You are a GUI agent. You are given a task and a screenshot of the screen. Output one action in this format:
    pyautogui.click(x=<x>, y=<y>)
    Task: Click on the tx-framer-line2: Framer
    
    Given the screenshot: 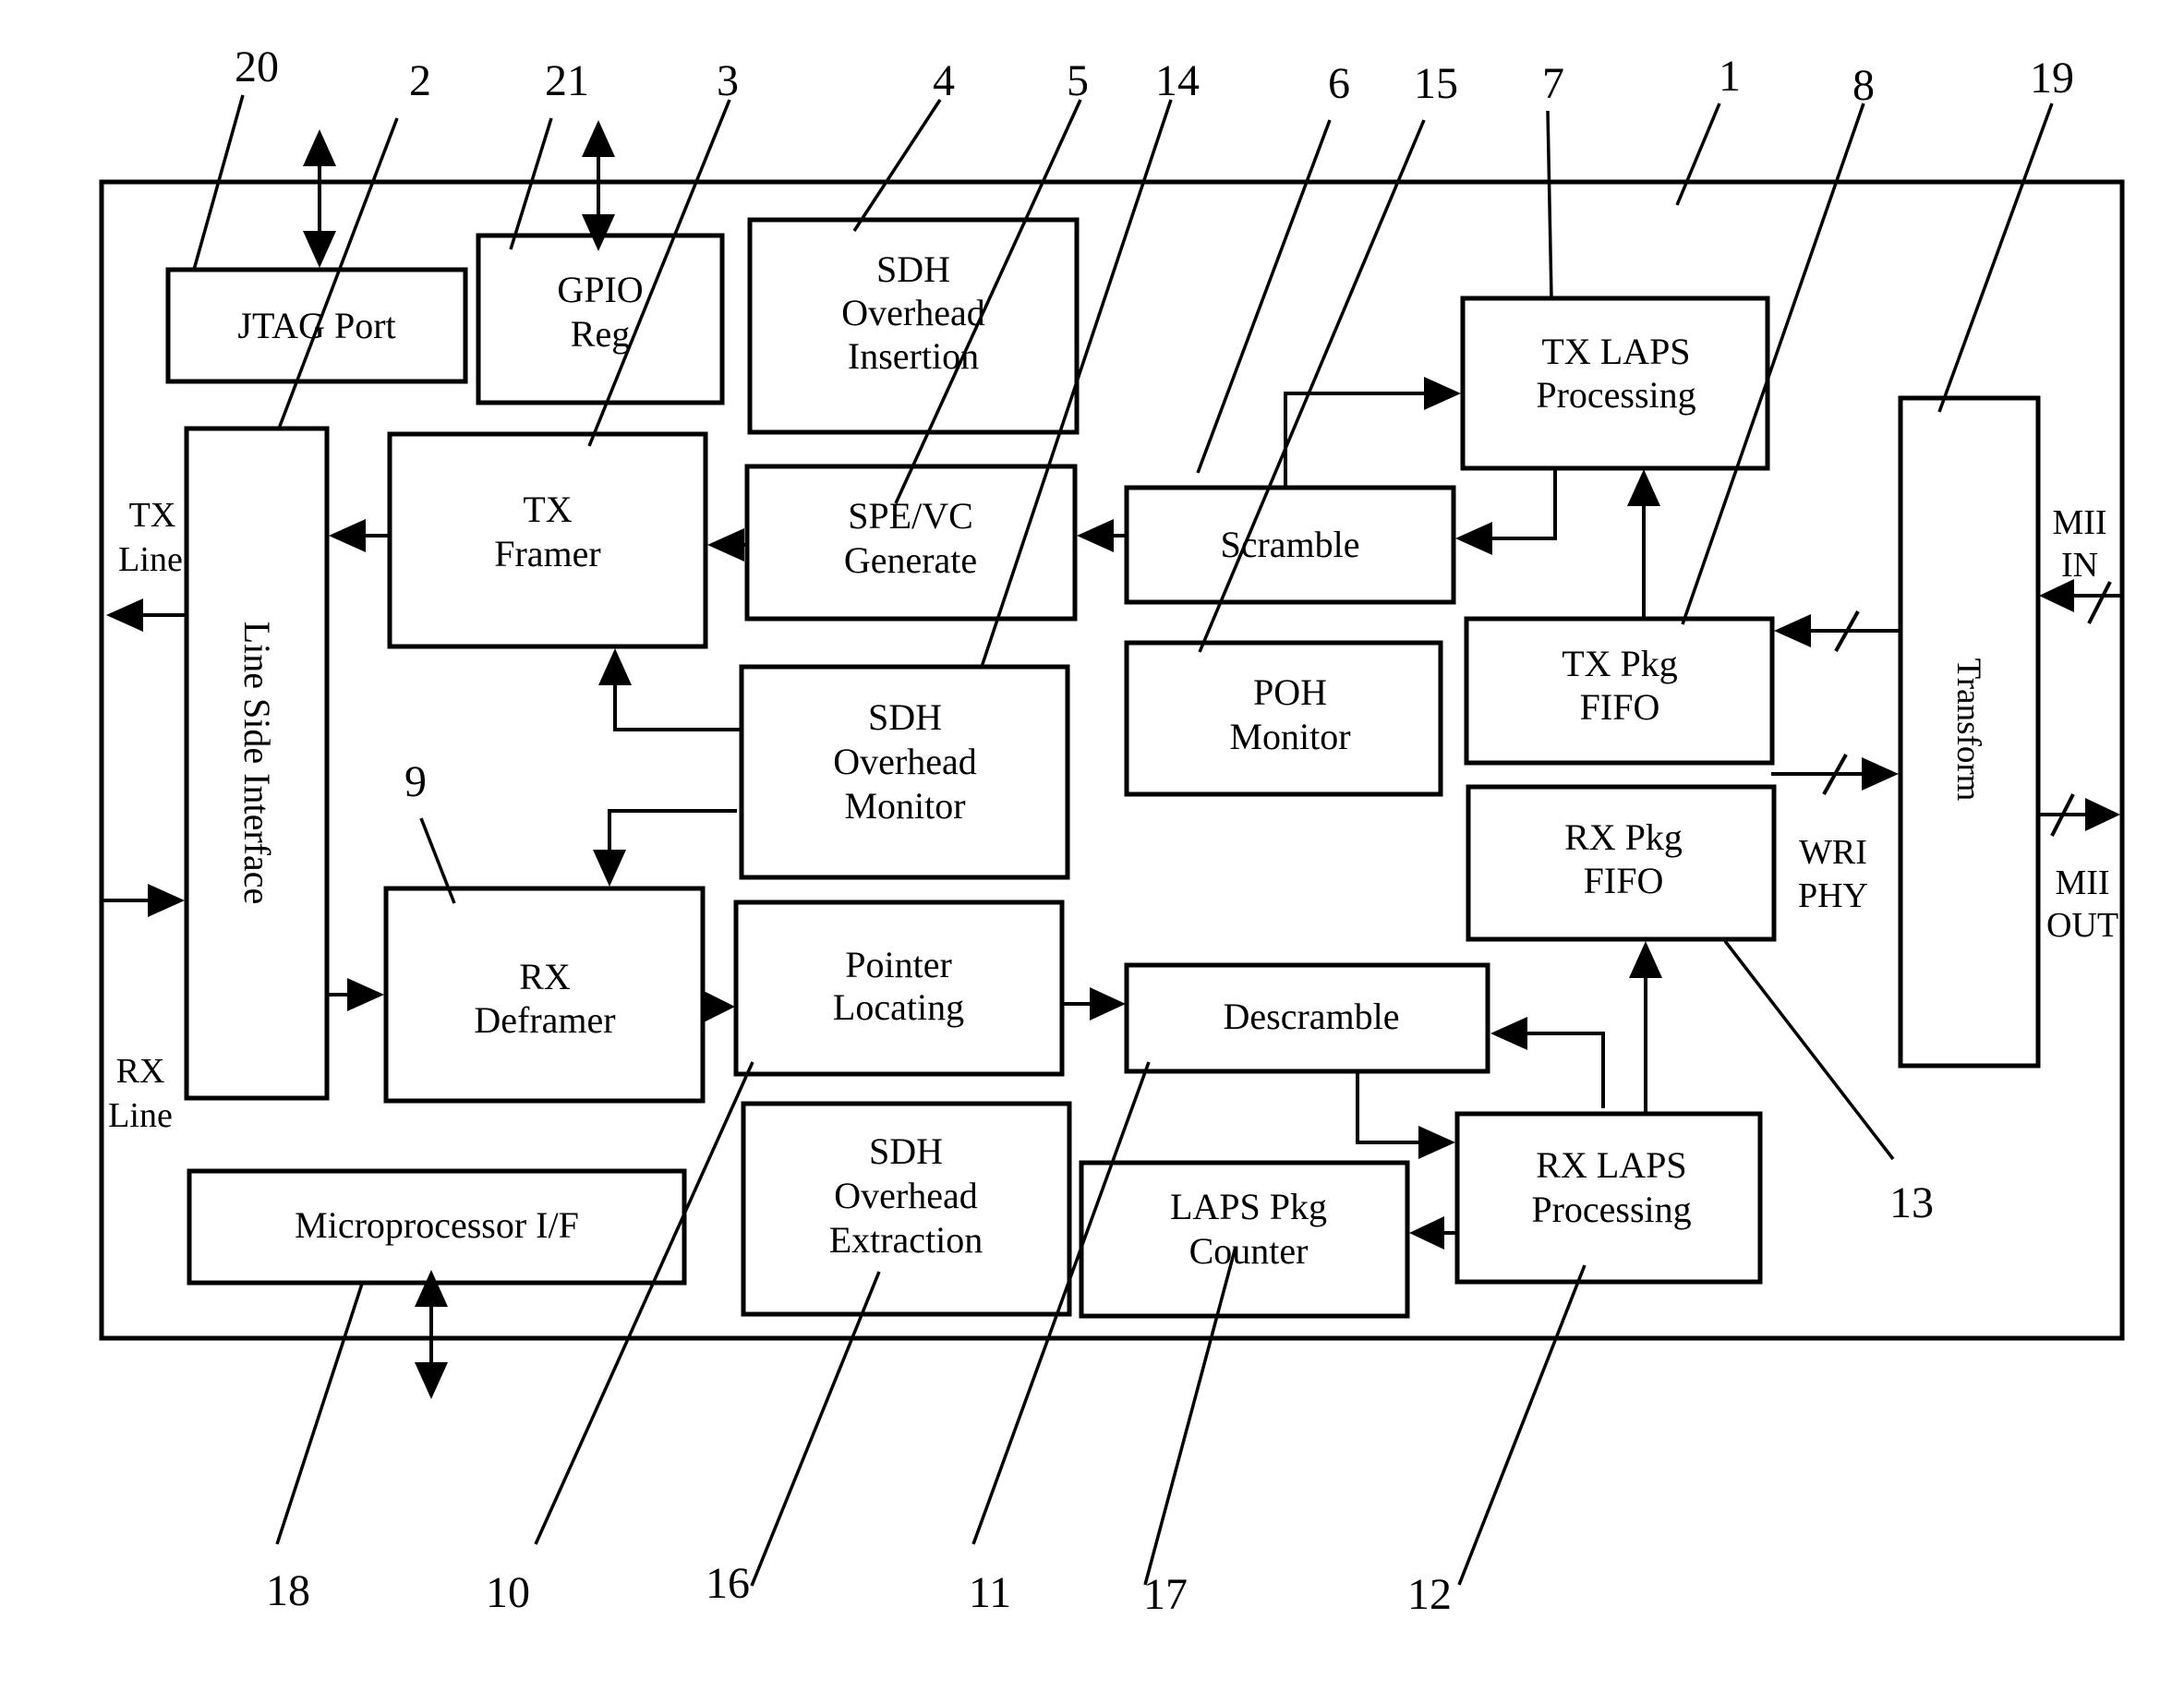 What is the action you would take?
    pyautogui.click(x=547, y=553)
    